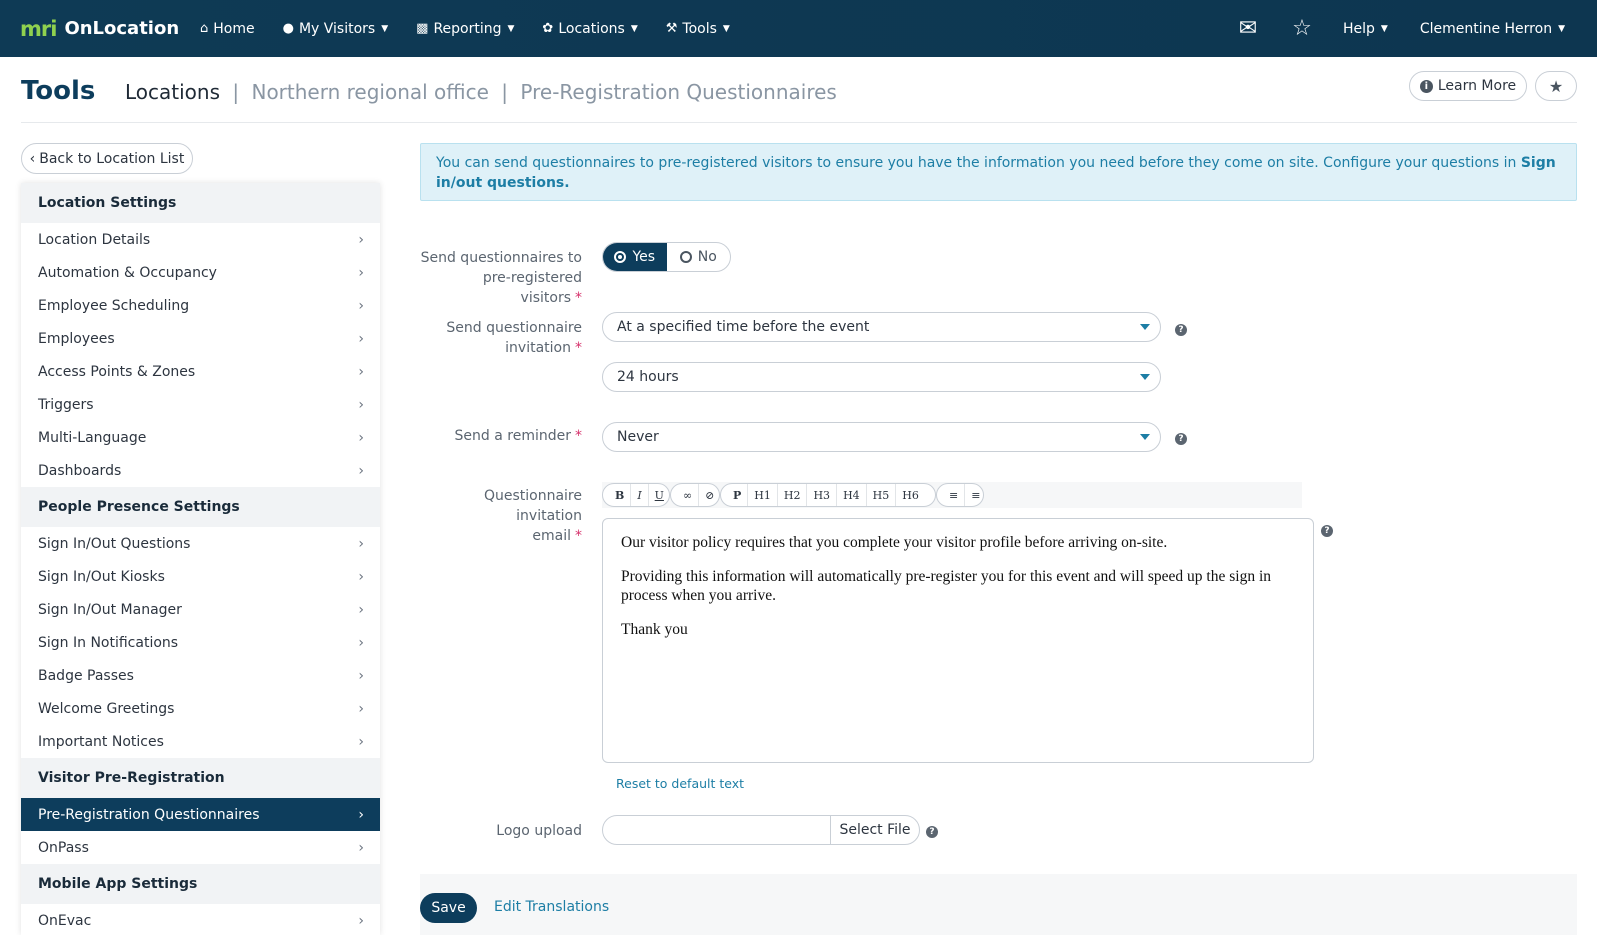  I want to click on caret-down-icon, so click(1145, 377).